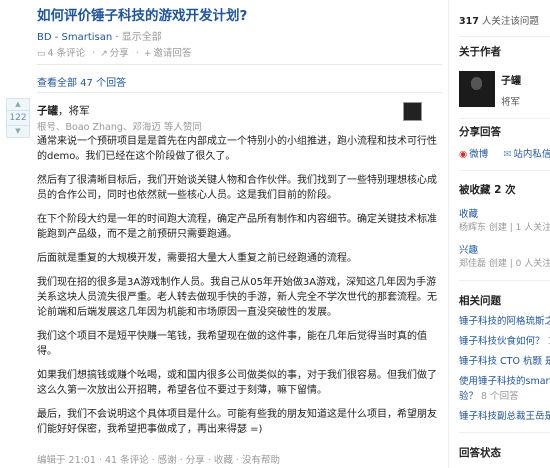  I want to click on followers-number: 317, so click(469, 21).